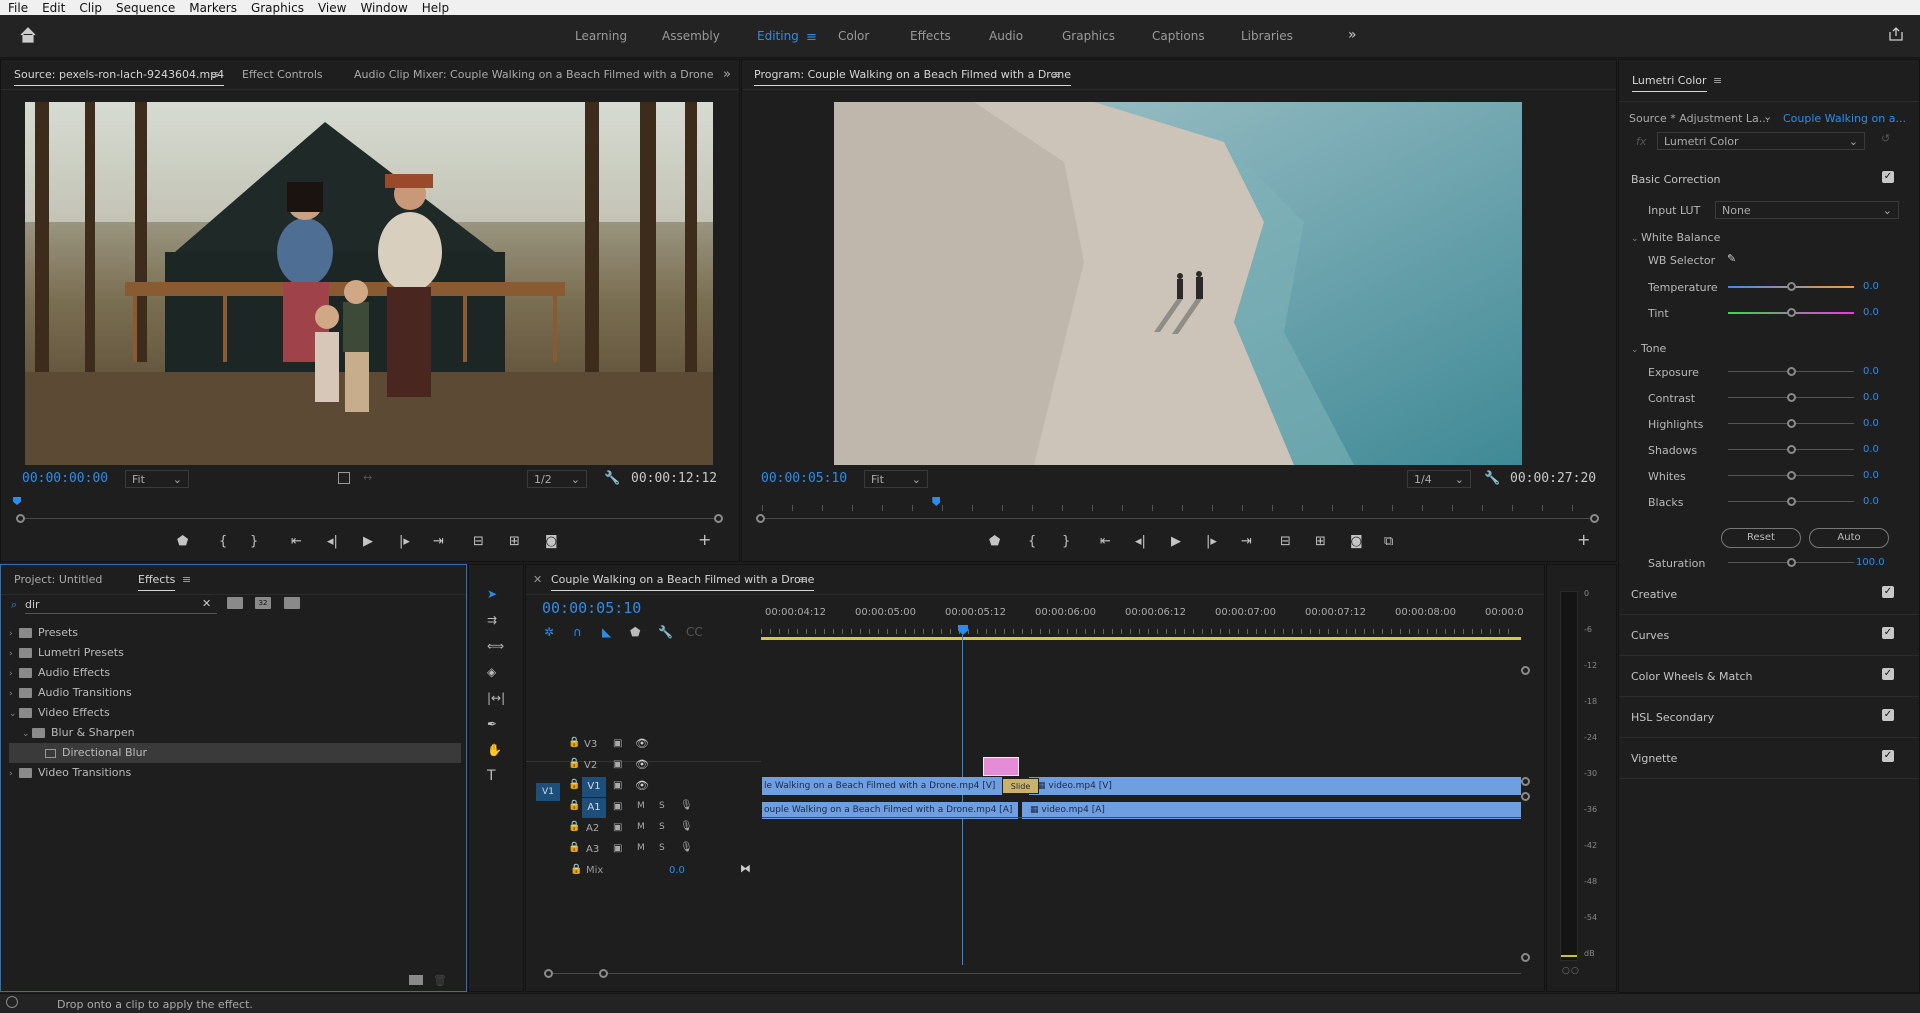  I want to click on track-v1-label: V1, so click(594, 787).